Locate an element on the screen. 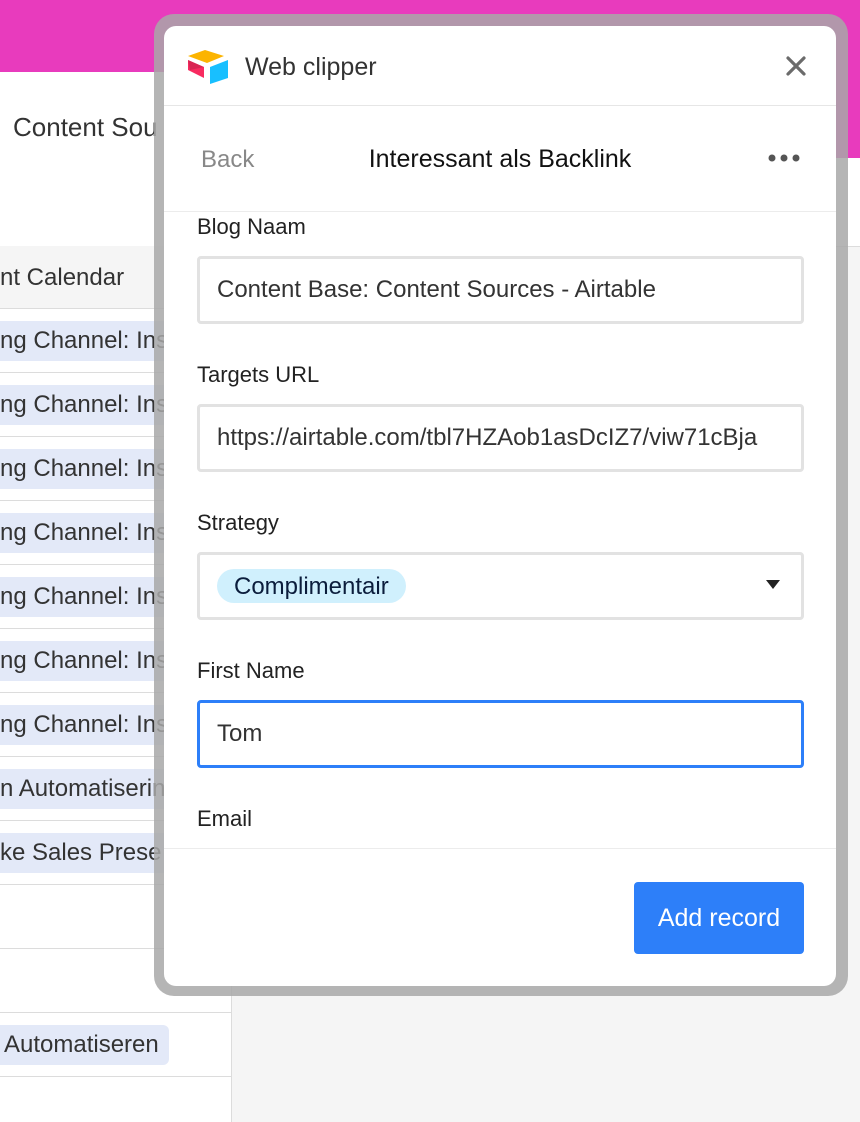 The width and height of the screenshot is (860, 1122). record-chip: Automatiseren is located at coordinates (84, 1045).